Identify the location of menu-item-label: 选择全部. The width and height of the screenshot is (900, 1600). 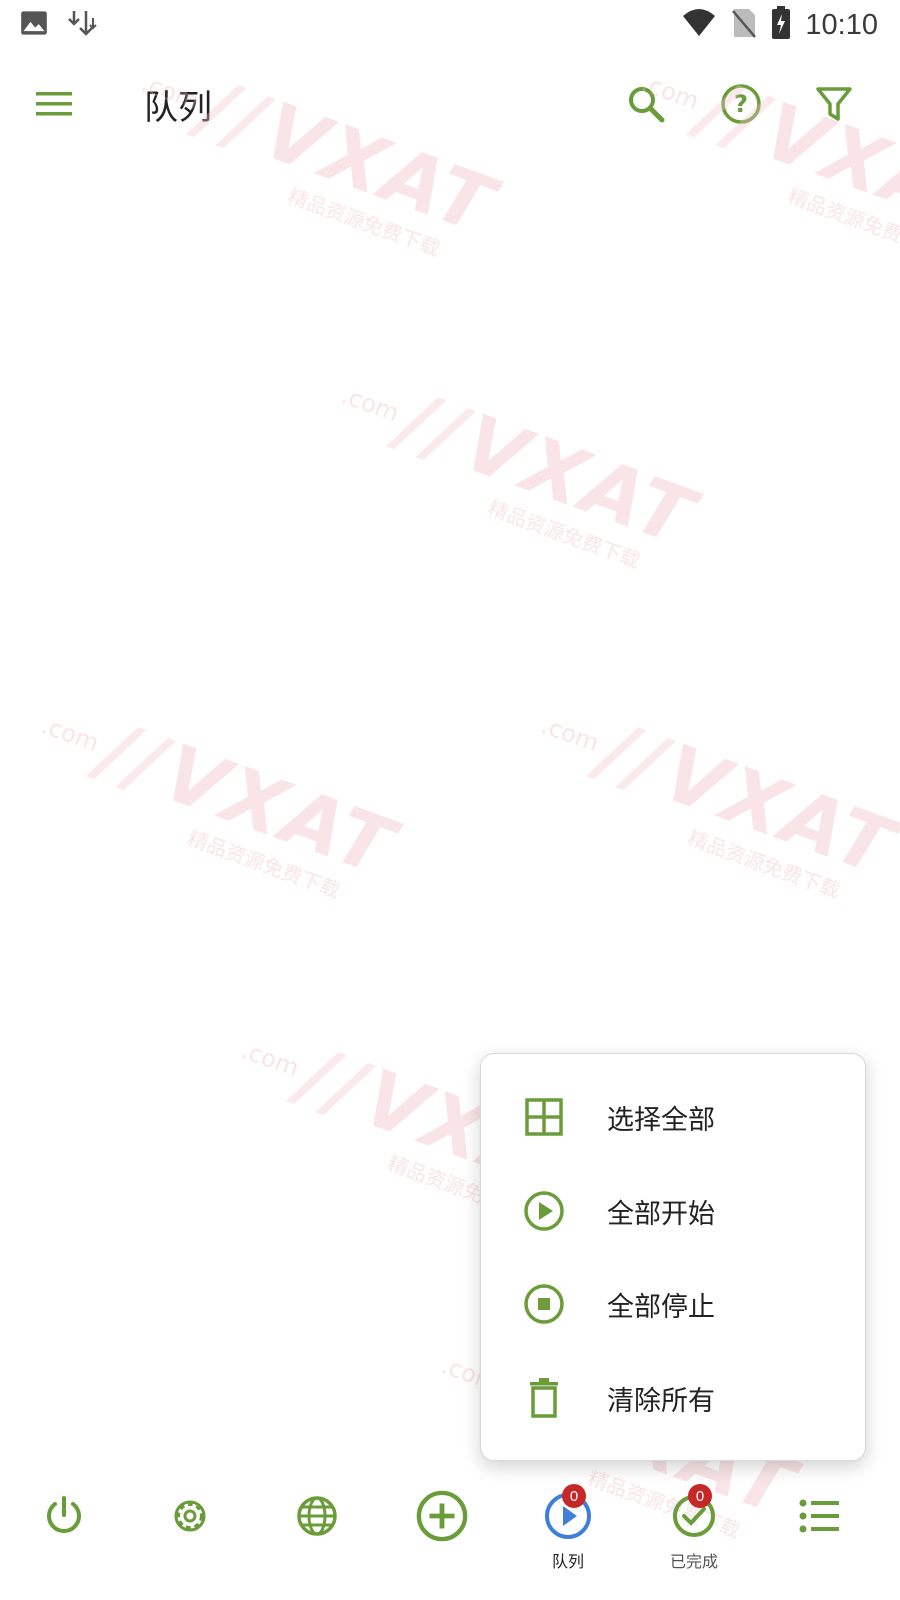
(661, 1120).